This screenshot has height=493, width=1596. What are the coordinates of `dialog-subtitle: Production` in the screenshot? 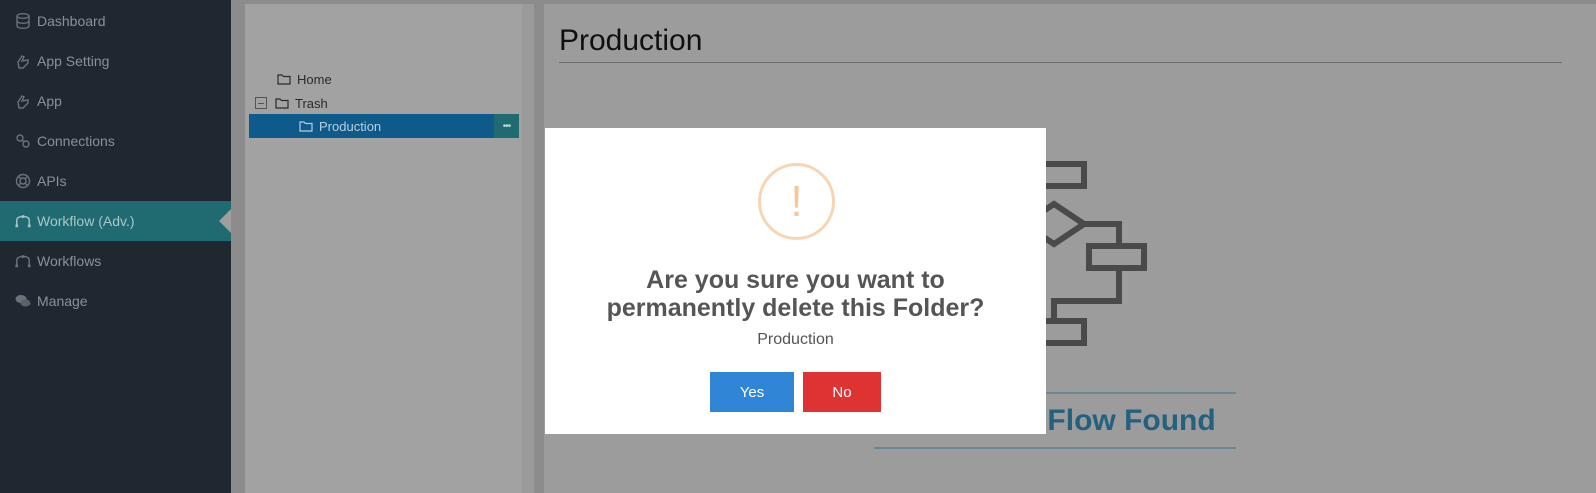 It's located at (795, 339).